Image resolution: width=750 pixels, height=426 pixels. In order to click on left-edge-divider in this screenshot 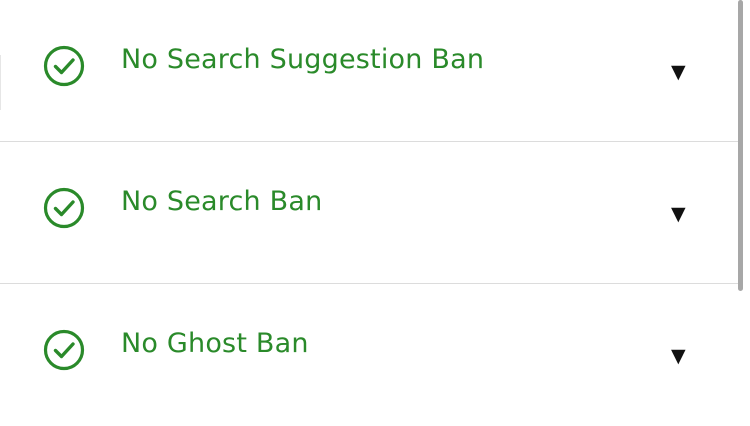, I will do `click(0, 82)`.